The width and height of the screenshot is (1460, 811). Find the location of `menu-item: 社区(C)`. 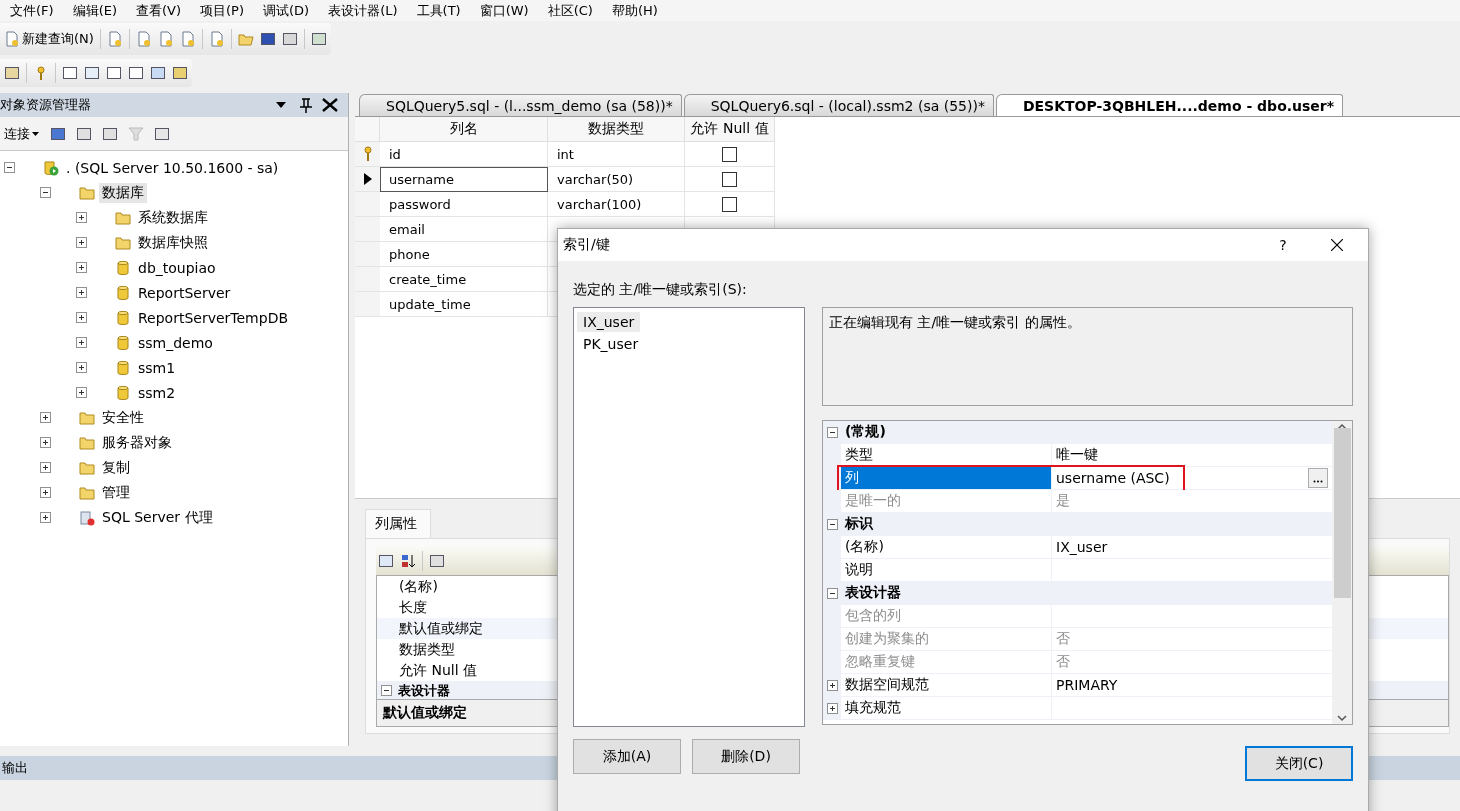

menu-item: 社区(C) is located at coordinates (571, 10).